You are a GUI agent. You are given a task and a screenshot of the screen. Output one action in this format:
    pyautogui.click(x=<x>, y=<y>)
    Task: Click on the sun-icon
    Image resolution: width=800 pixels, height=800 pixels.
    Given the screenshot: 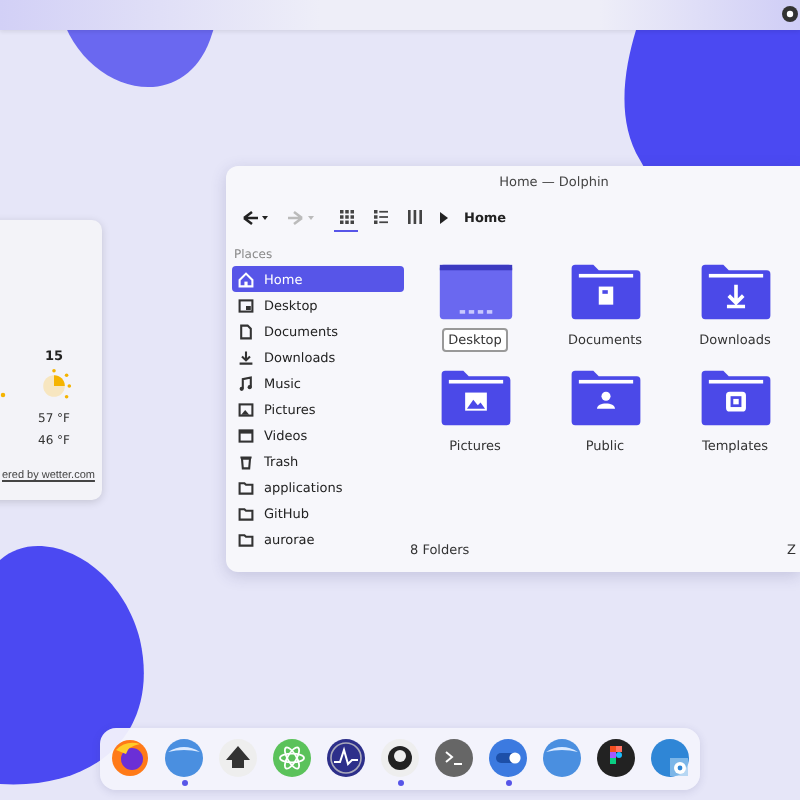 What is the action you would take?
    pyautogui.click(x=3, y=395)
    